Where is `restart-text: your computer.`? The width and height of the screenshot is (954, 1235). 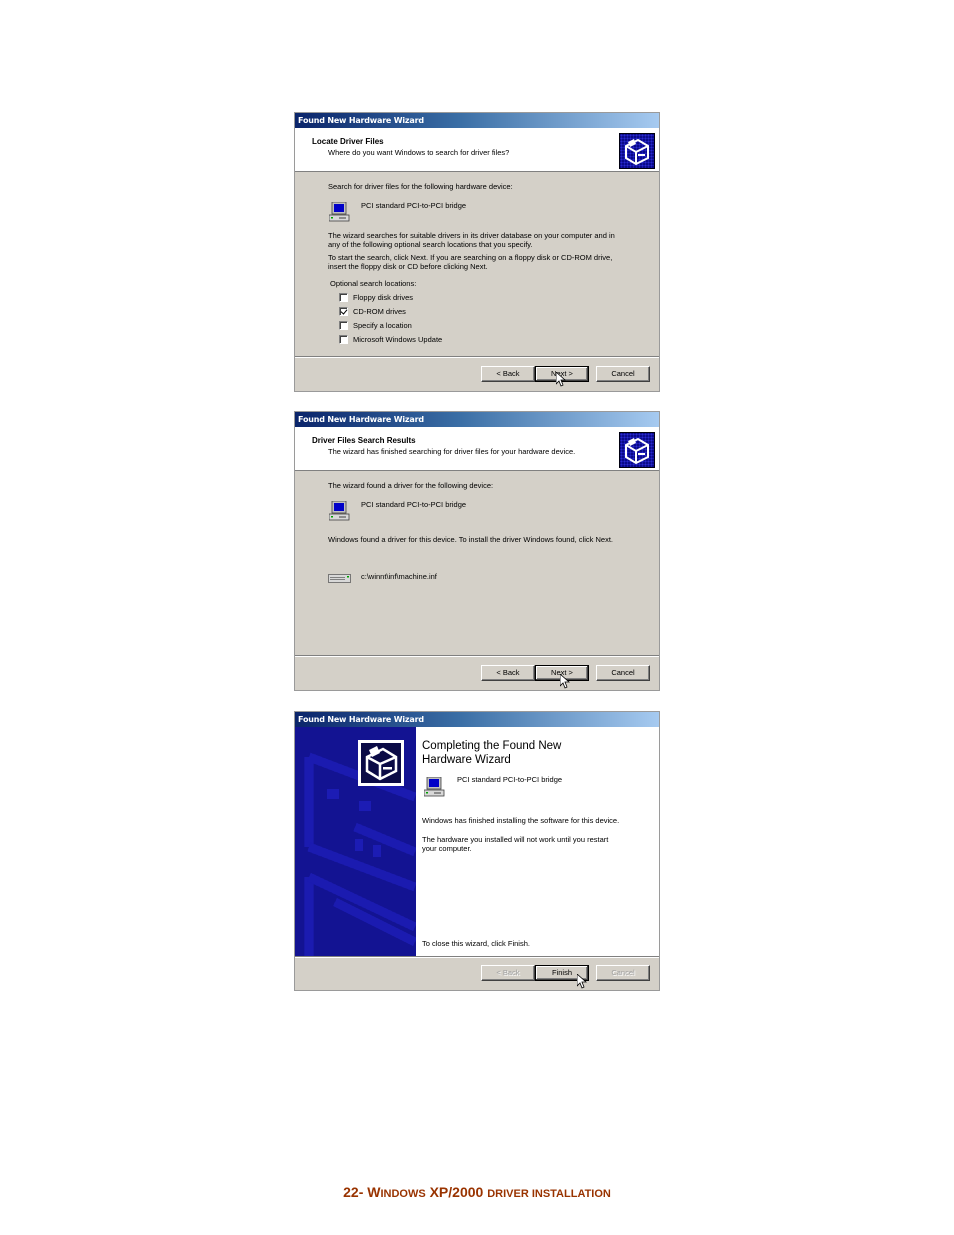
restart-text: your computer. is located at coordinates (447, 848).